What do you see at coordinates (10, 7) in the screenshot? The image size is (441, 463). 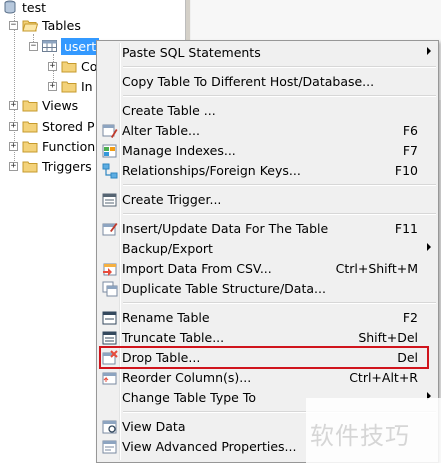 I see `database-icon` at bounding box center [10, 7].